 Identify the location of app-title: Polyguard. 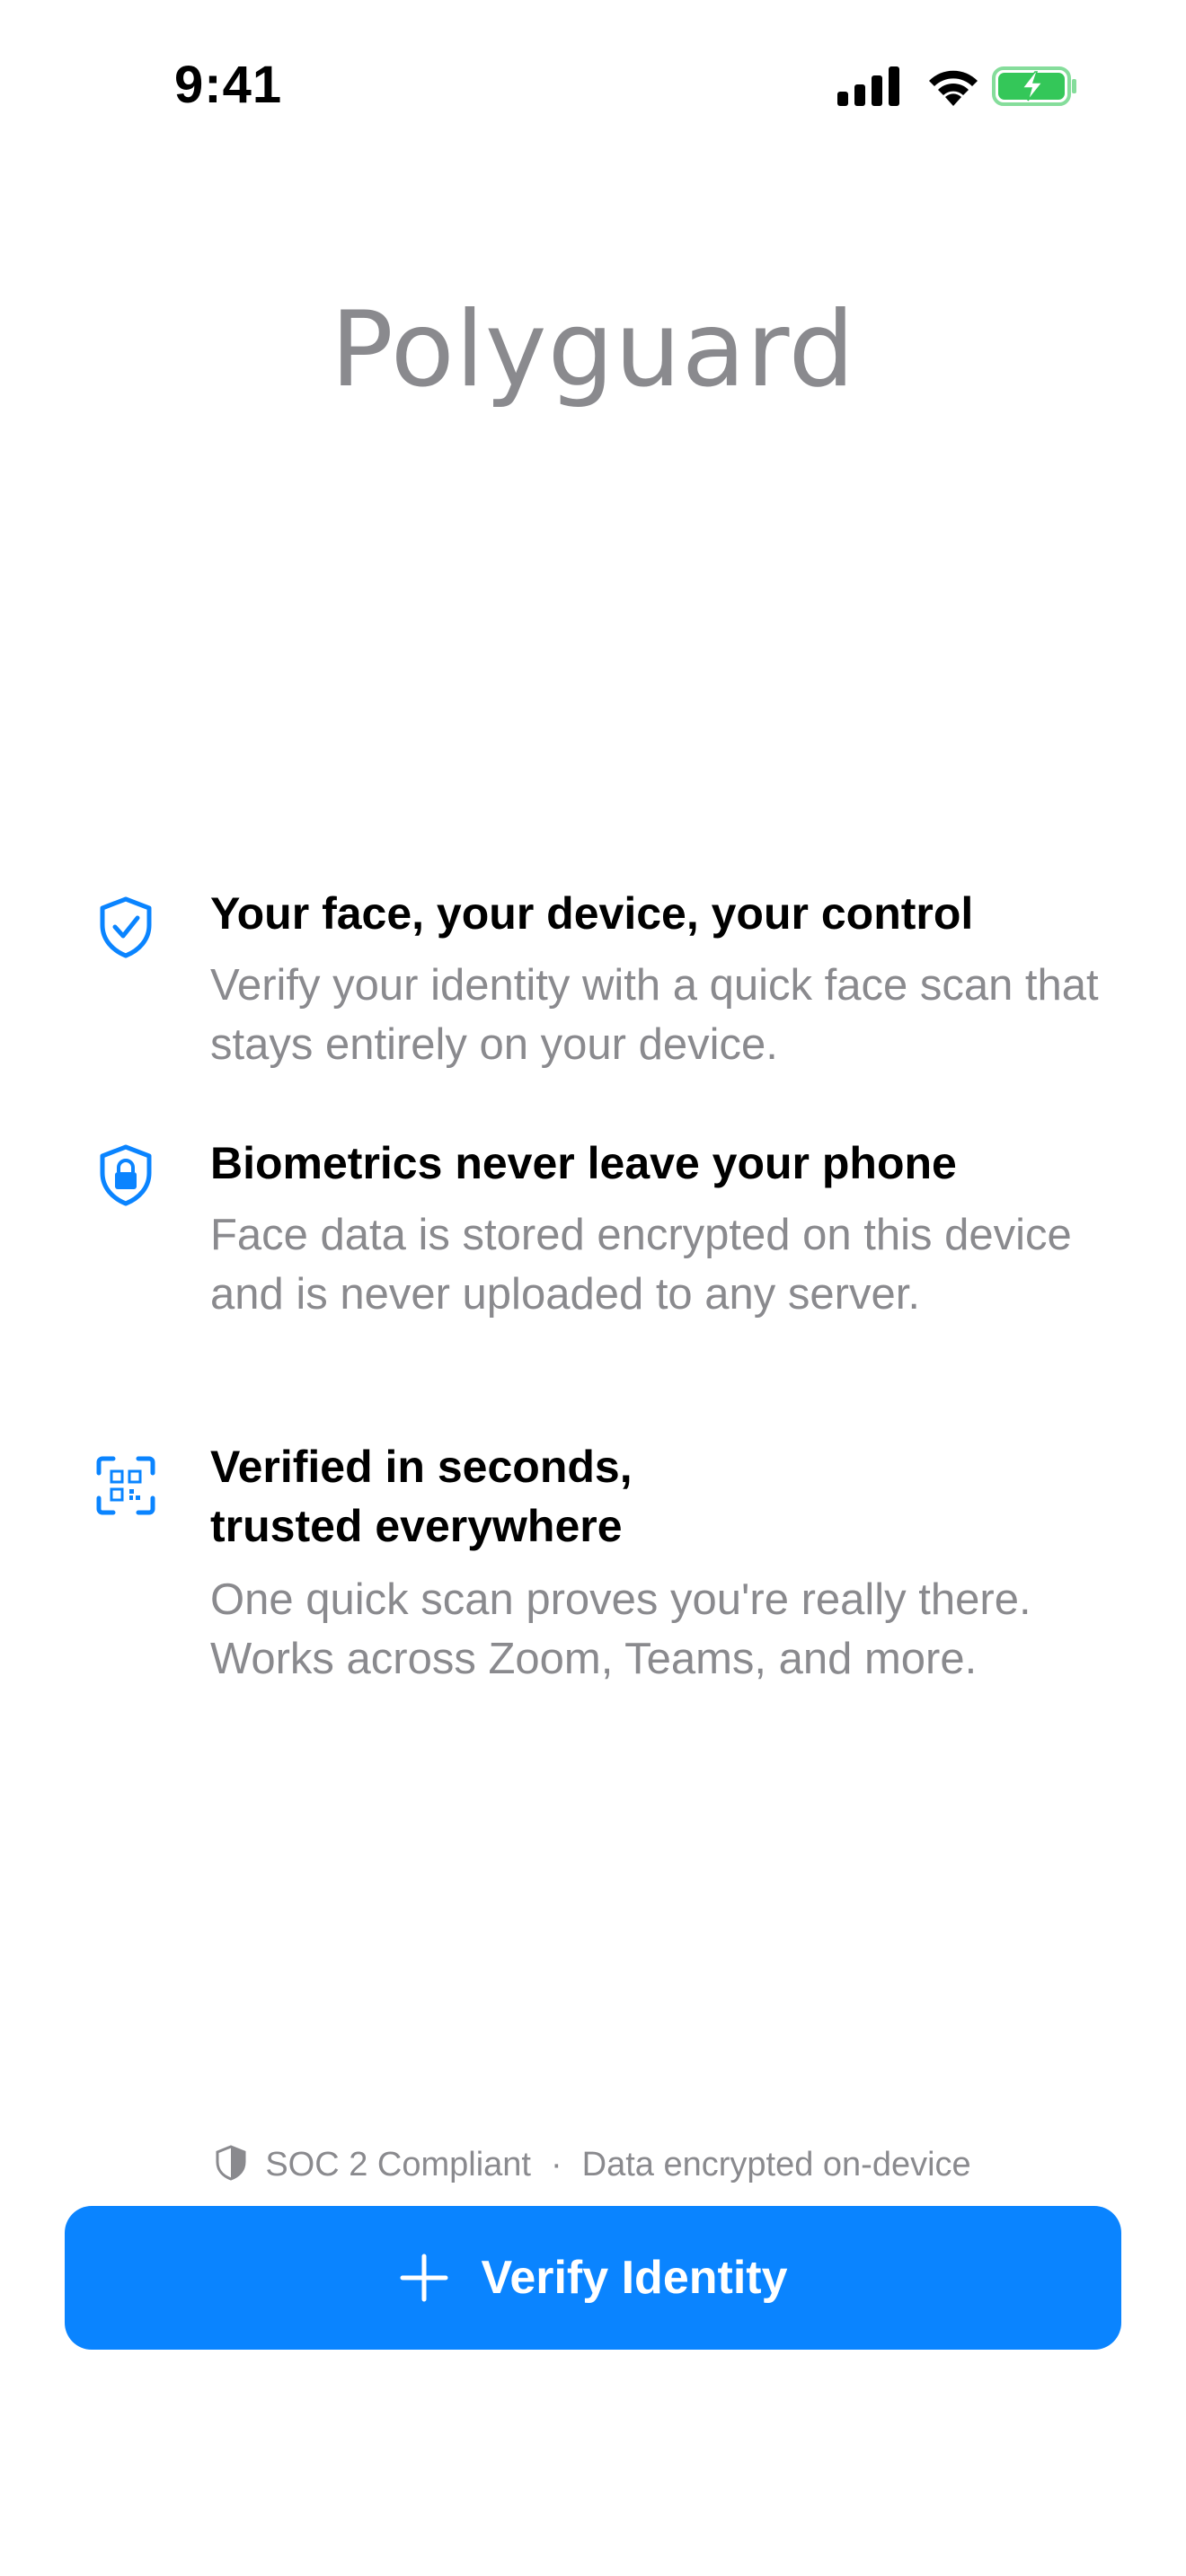
(593, 349).